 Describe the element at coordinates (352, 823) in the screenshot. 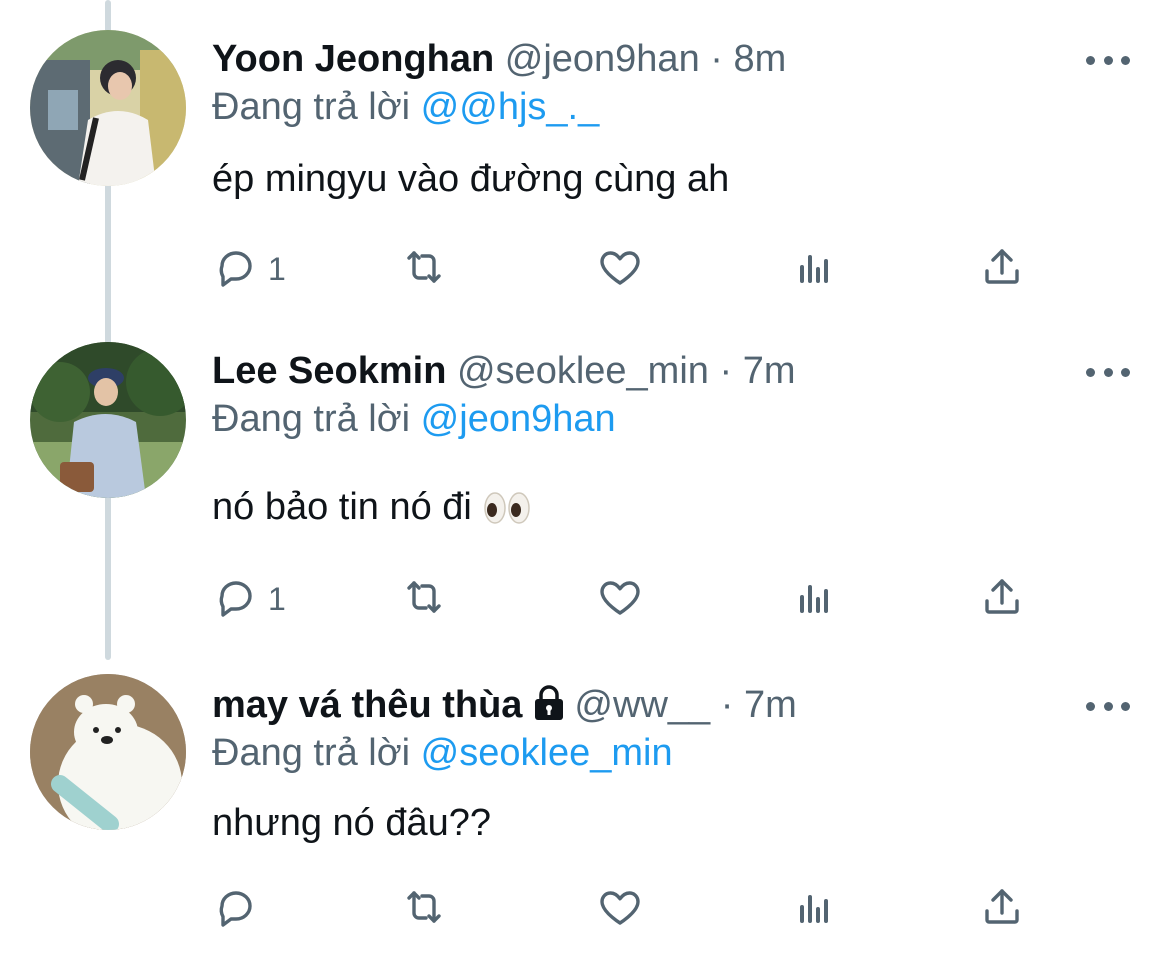

I see `tweet-text: nhưng nó đâu??` at that location.